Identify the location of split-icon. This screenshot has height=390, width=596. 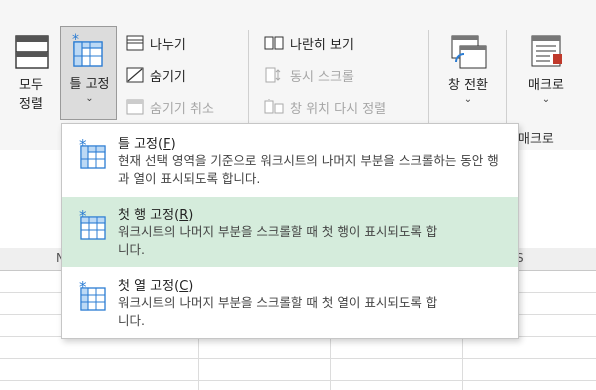
(135, 43).